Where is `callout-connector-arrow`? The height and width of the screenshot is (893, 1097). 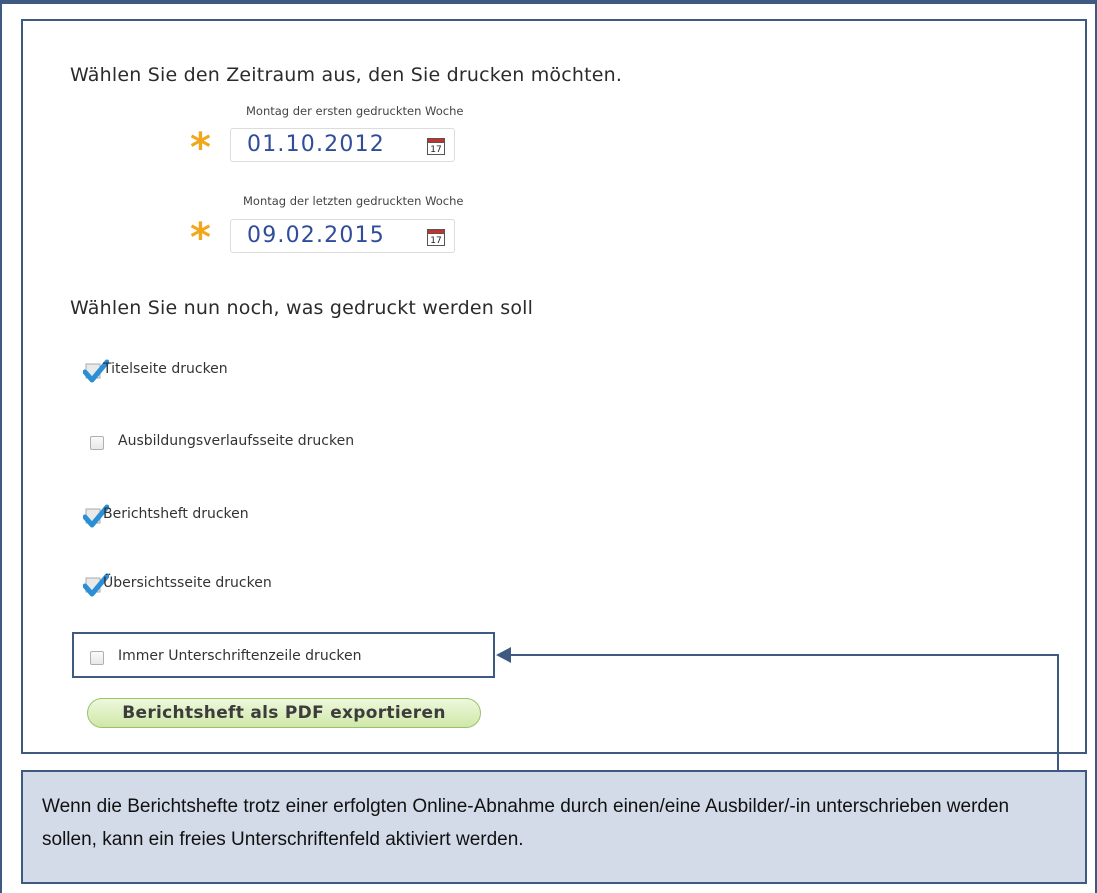
callout-connector-arrow is located at coordinates (777, 708).